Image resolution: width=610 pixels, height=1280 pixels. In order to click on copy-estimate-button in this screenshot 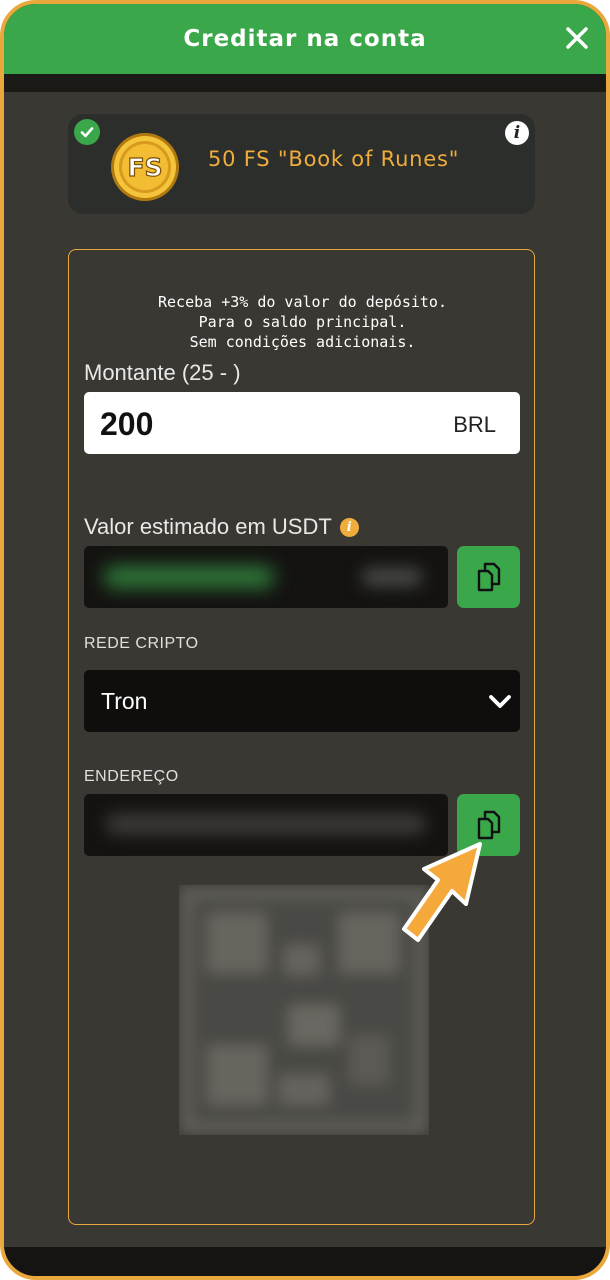, I will do `click(488, 577)`.